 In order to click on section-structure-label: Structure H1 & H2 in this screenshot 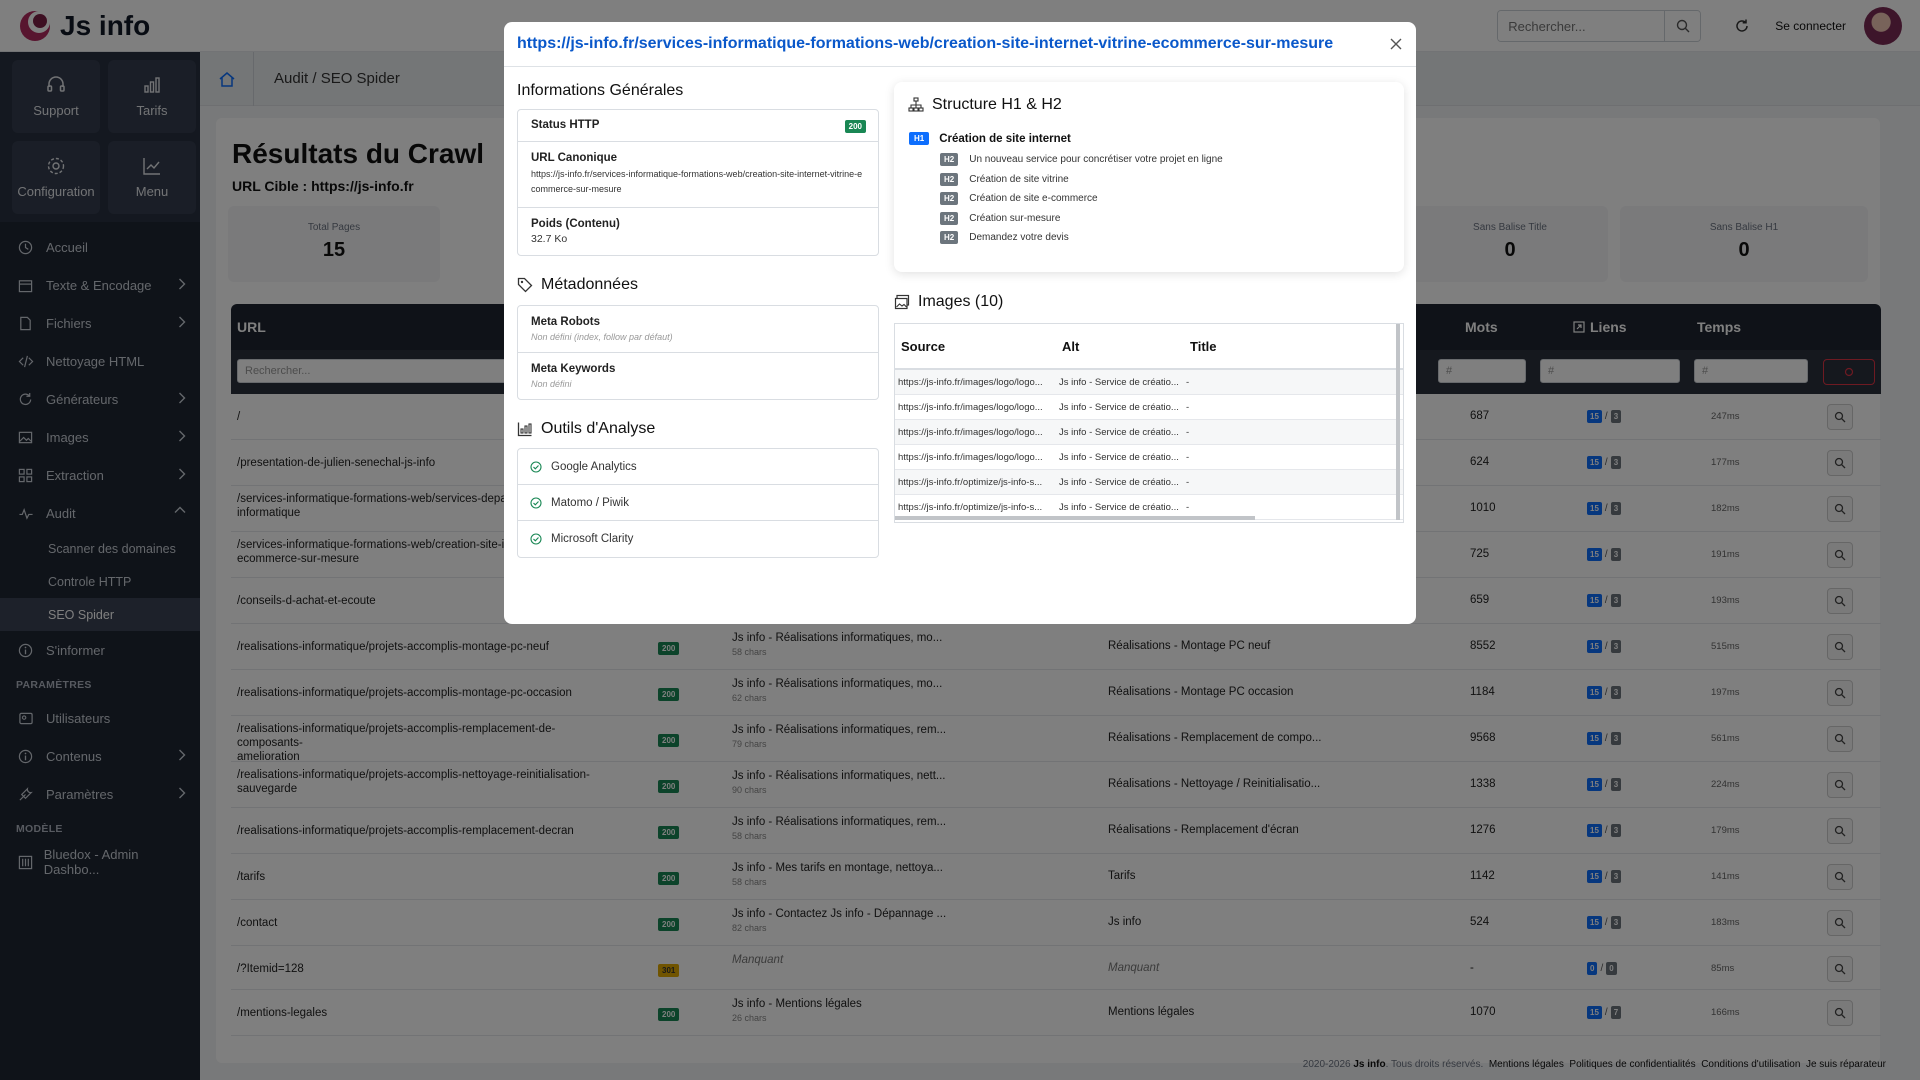, I will do `click(997, 104)`.